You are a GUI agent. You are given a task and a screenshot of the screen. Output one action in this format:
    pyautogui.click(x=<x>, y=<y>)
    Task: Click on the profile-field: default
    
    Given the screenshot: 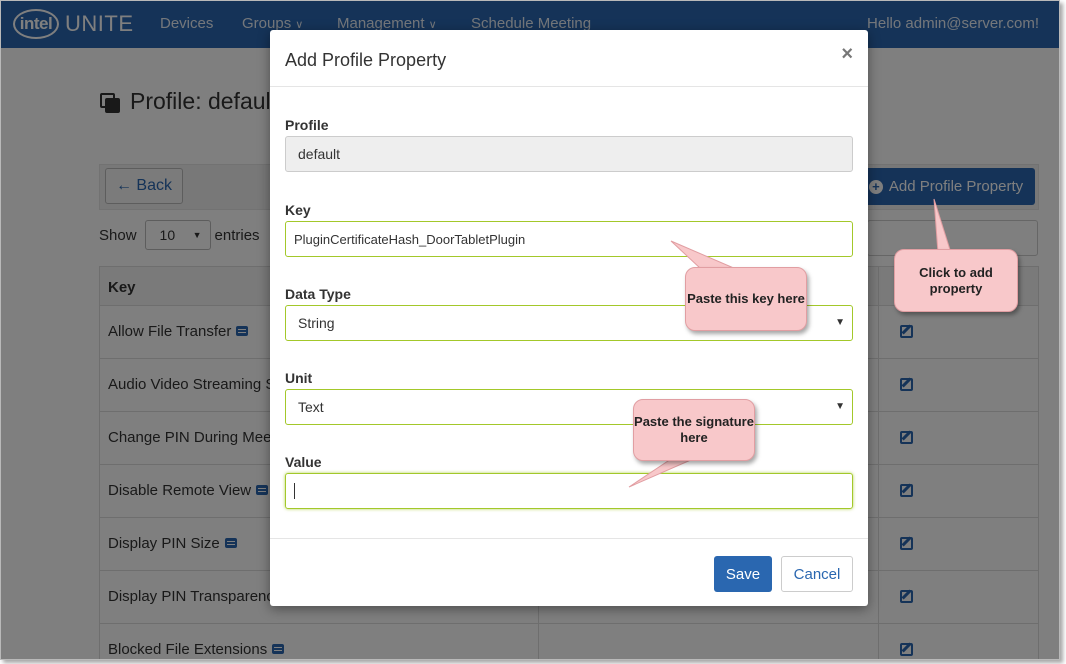 What is the action you would take?
    pyautogui.click(x=569, y=154)
    